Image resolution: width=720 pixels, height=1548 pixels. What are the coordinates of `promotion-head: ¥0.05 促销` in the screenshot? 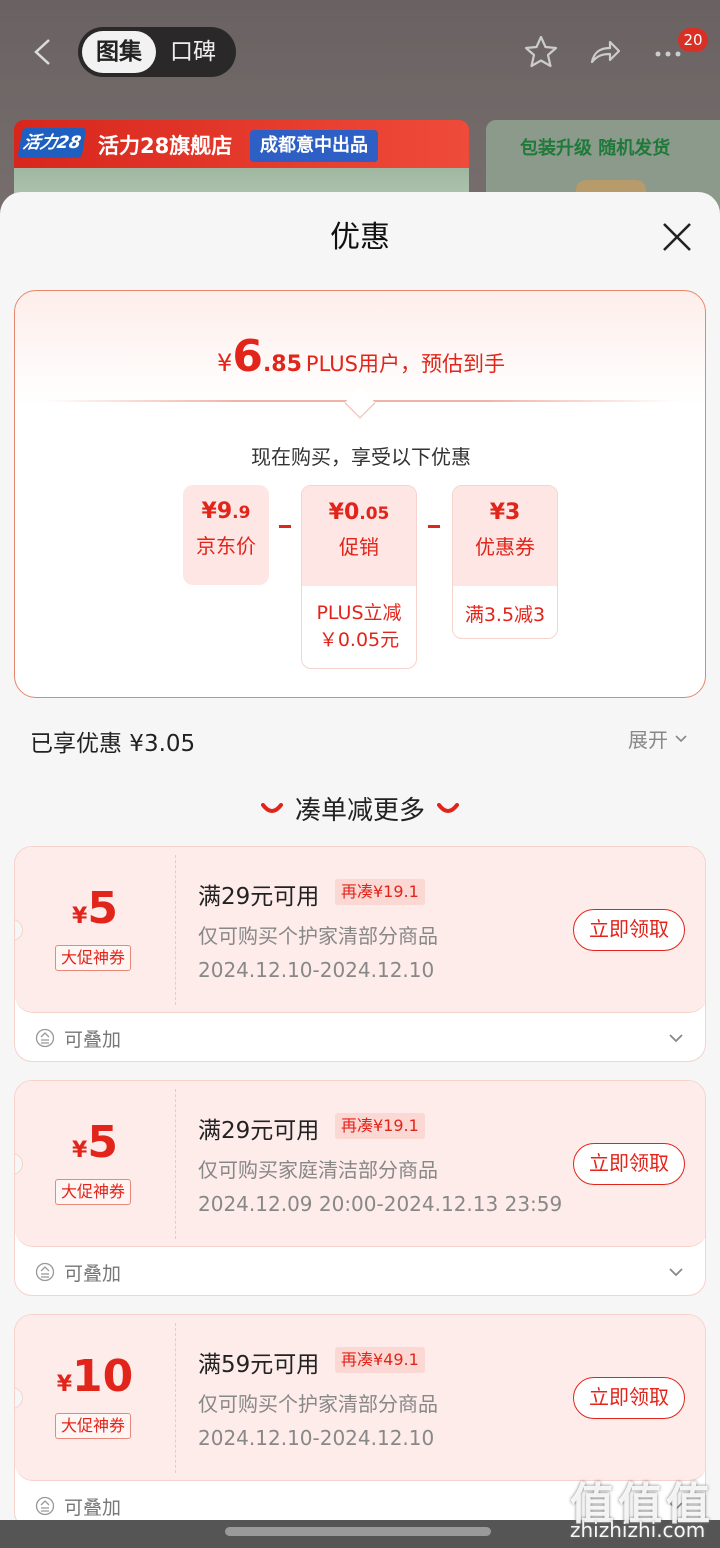 It's located at (359, 536).